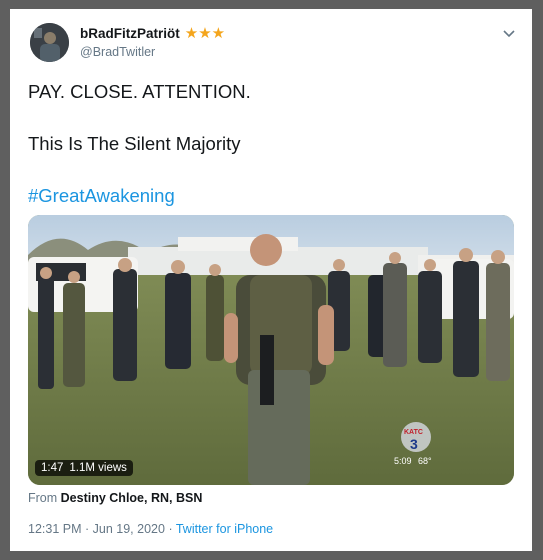  Describe the element at coordinates (52, 468) in the screenshot. I see `video-duration: 1:47` at that location.